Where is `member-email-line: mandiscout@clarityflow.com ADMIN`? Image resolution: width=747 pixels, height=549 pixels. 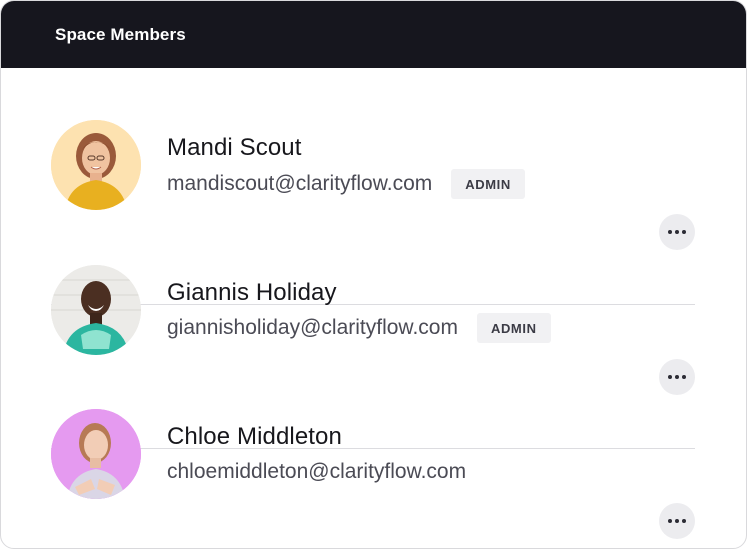 member-email-line: mandiscout@clarityflow.com ADMIN is located at coordinates (346, 184).